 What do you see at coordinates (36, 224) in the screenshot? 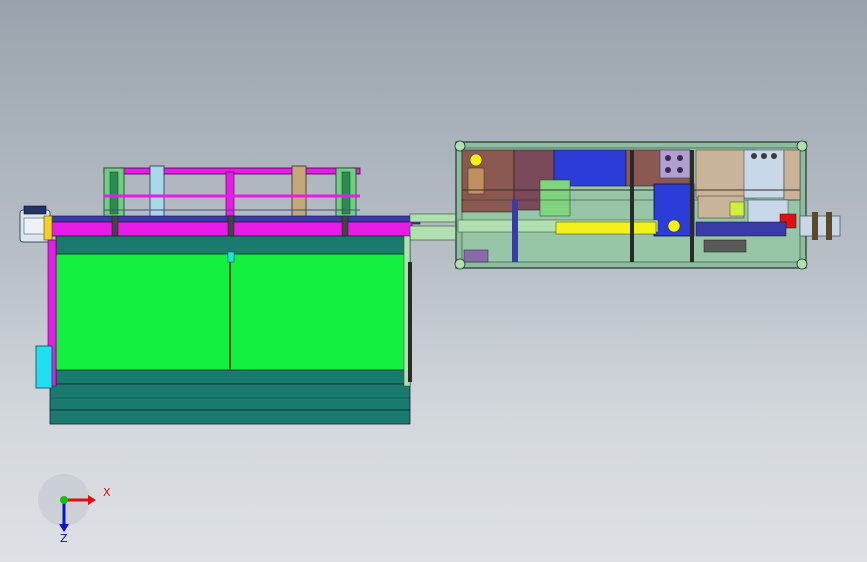
I see `left-motor-unit` at bounding box center [36, 224].